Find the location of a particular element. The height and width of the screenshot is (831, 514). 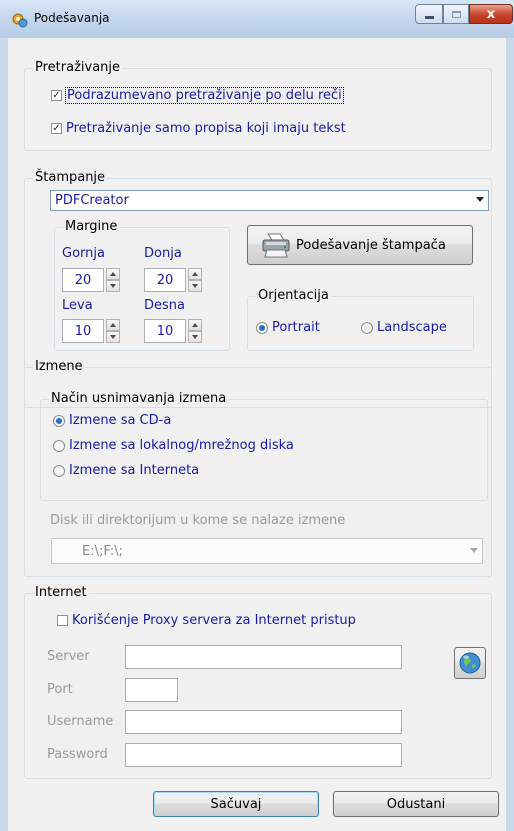

updates-group-title: Izmene is located at coordinates (59, 366).